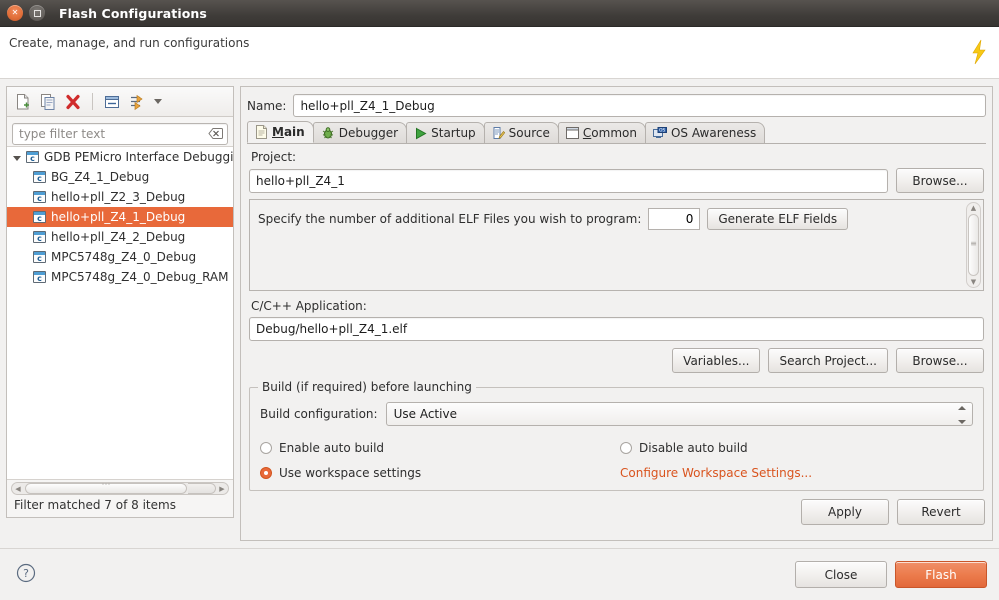 The height and width of the screenshot is (600, 999). I want to click on scroll-right-icon: ▶, so click(222, 489).